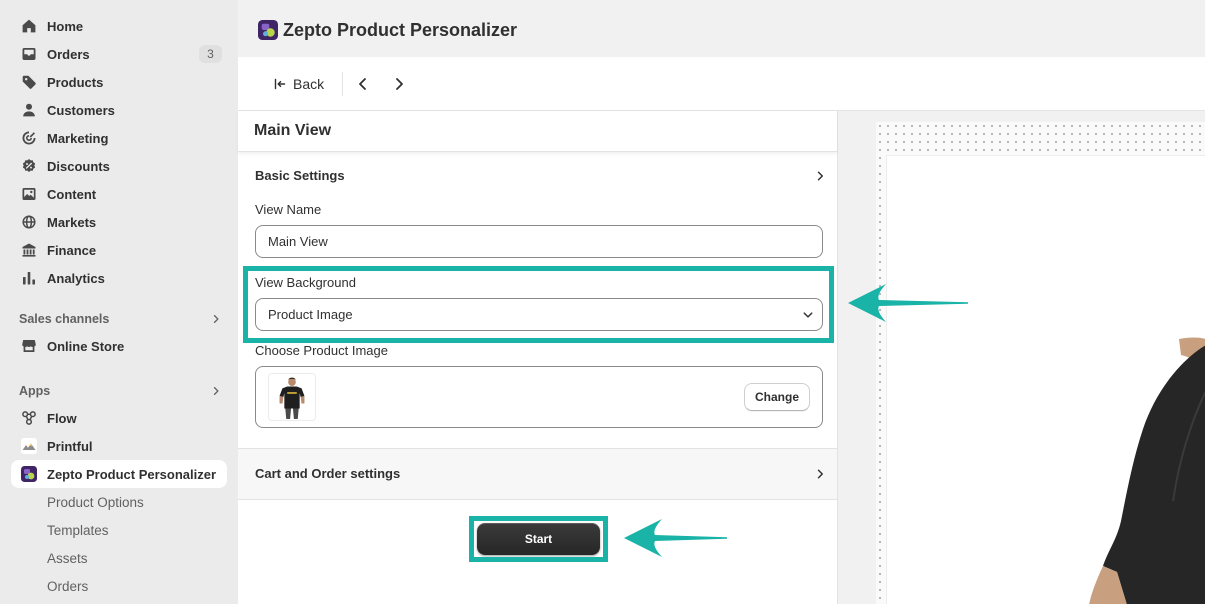 The image size is (1205, 604). Describe the element at coordinates (75, 82) in the screenshot. I see `sidebar-item-label: Products` at that location.